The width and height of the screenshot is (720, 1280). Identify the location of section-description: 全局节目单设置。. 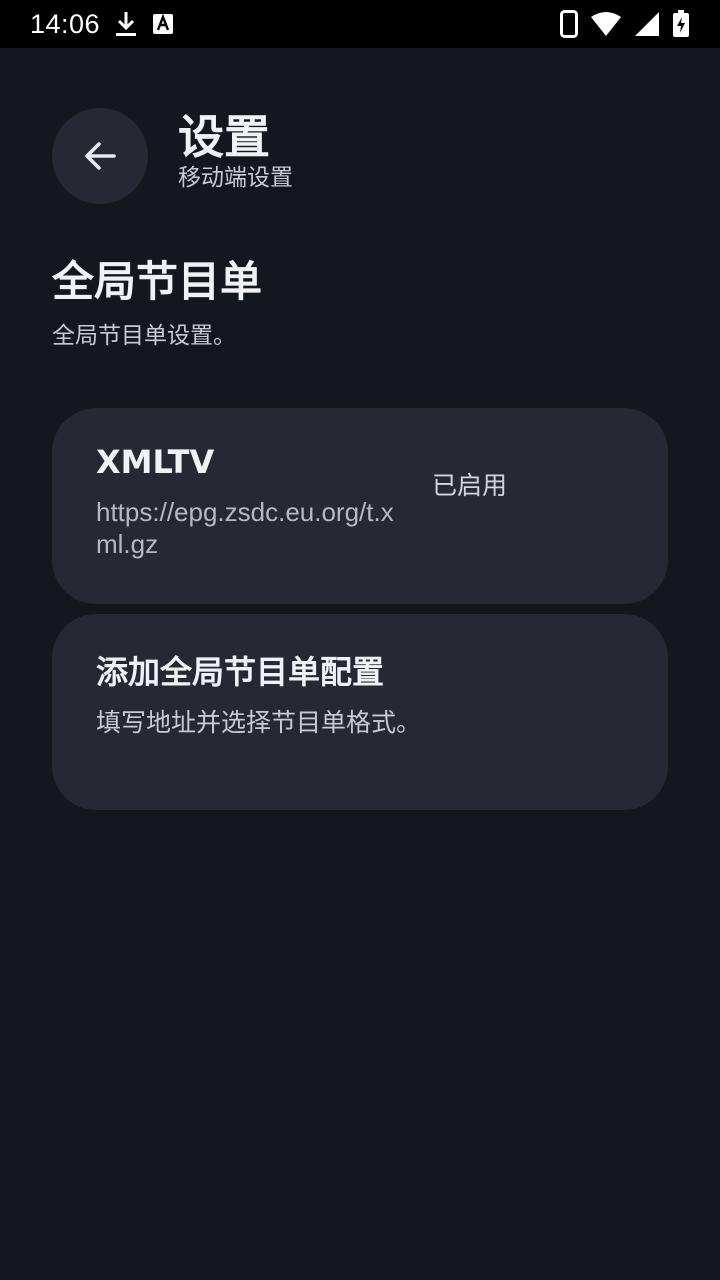
(144, 336).